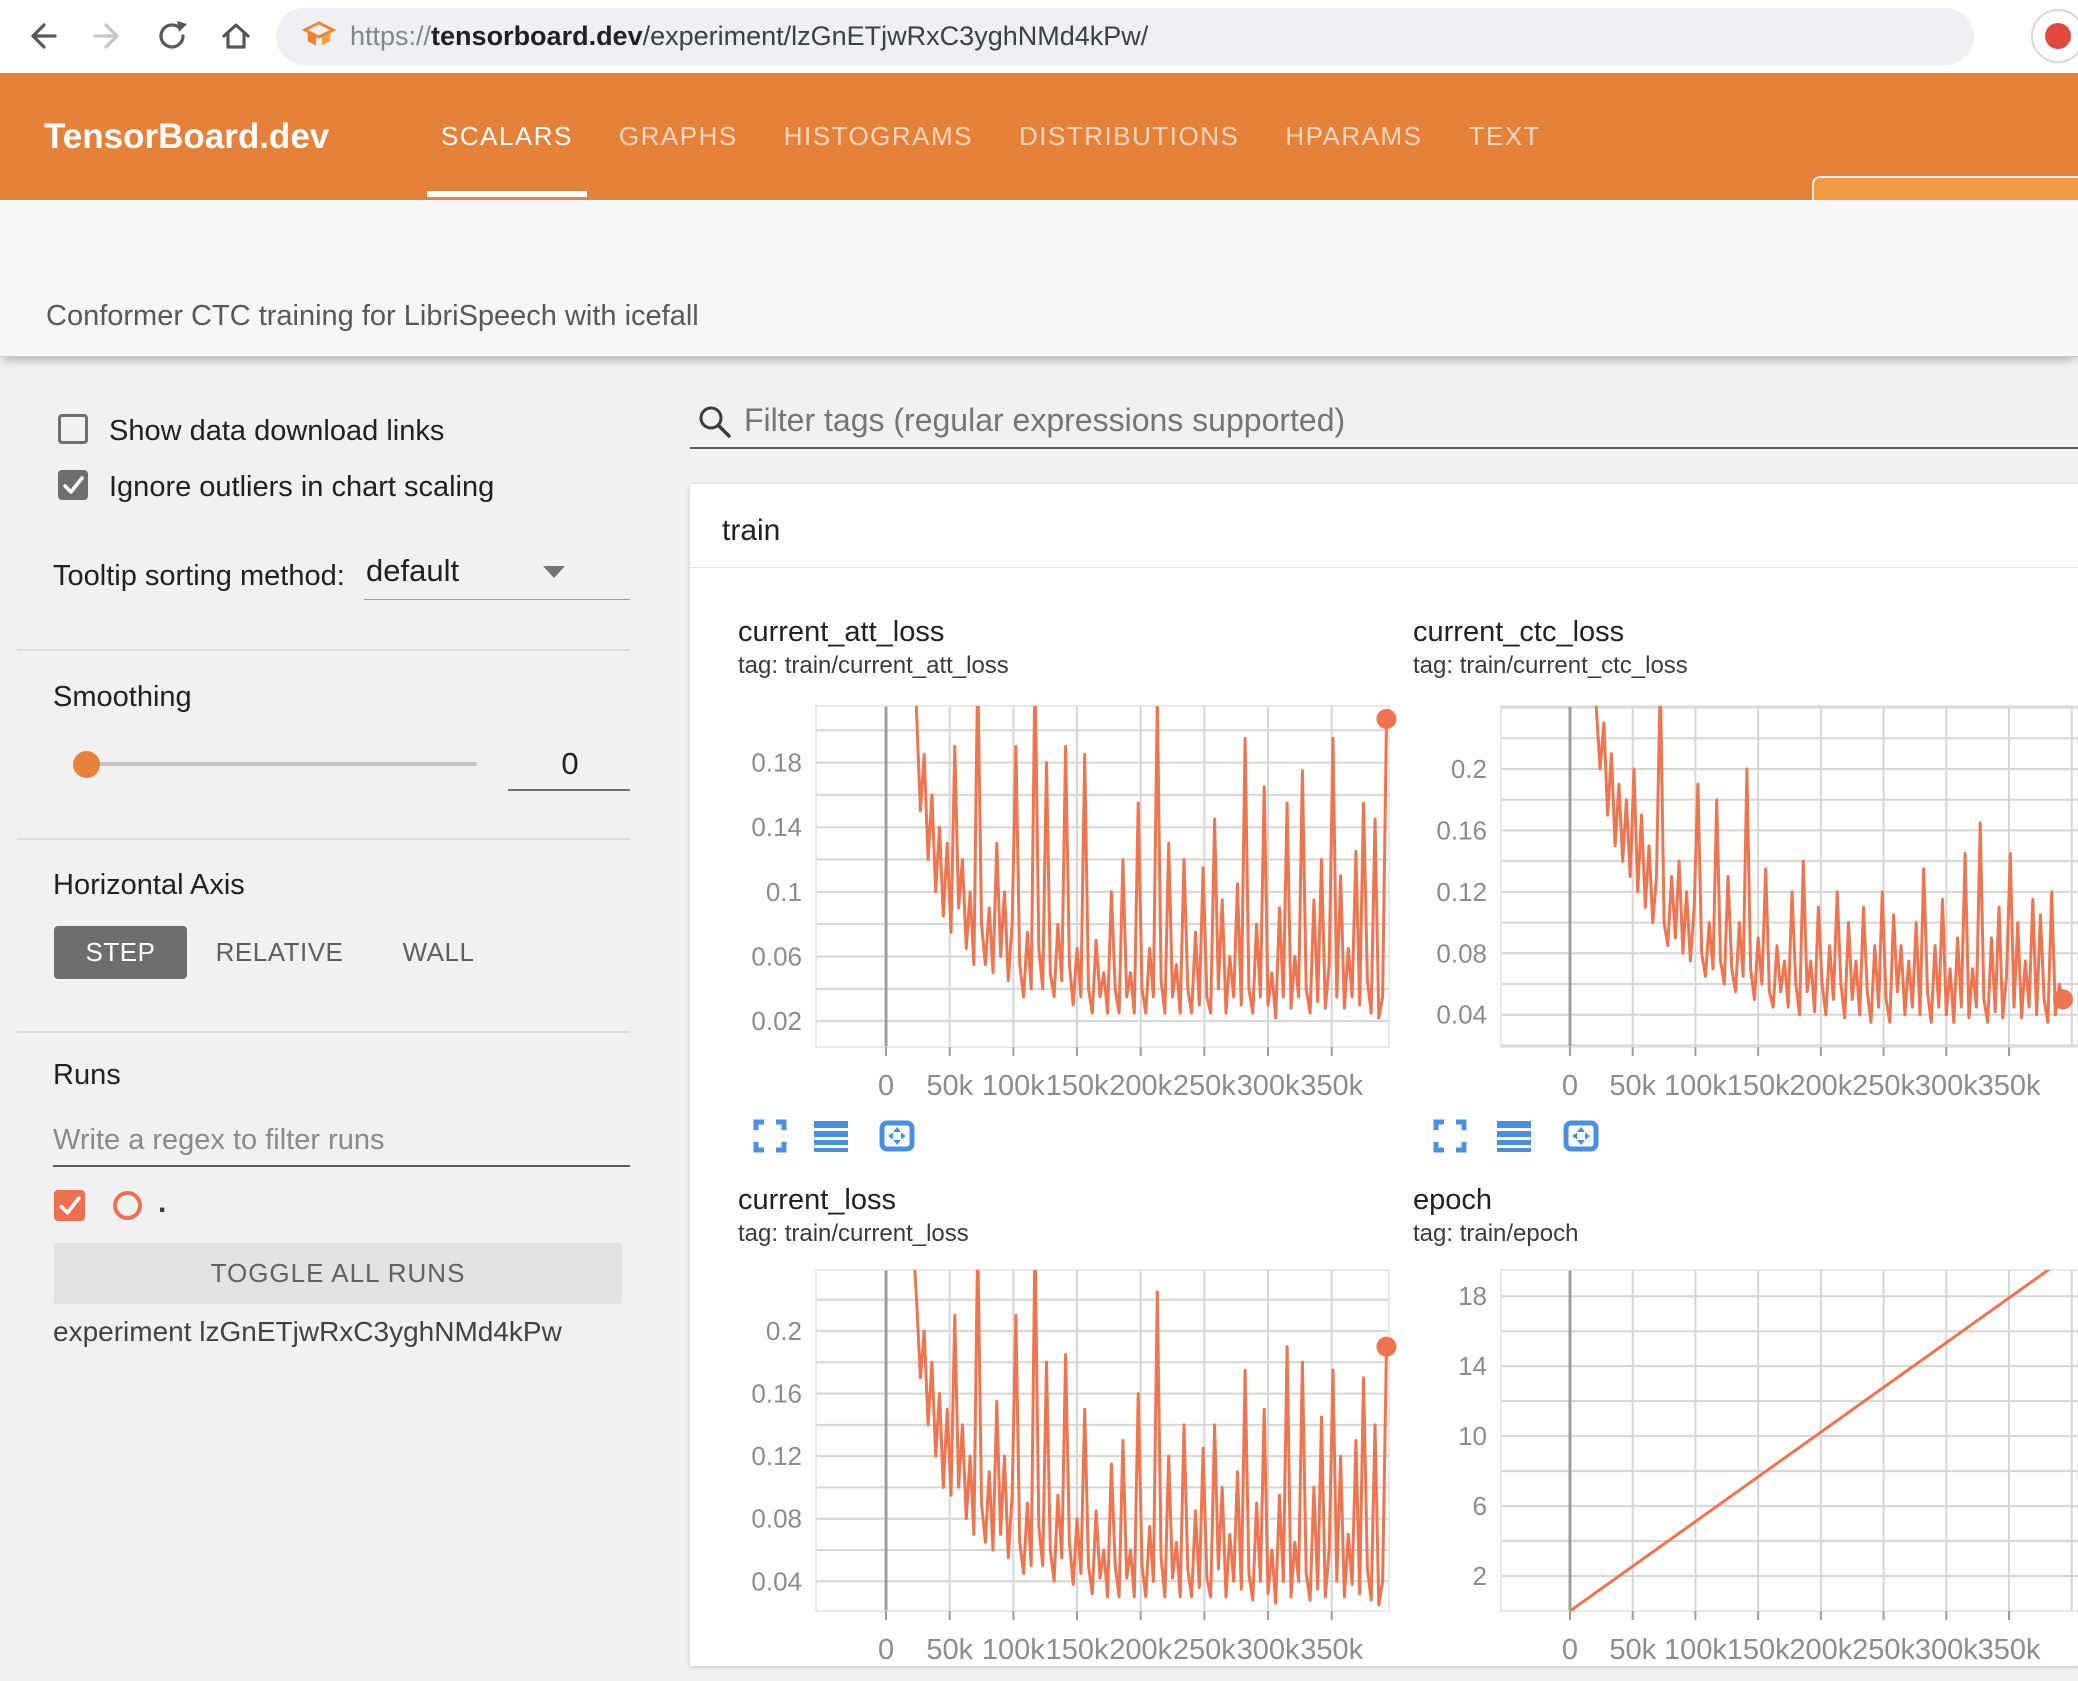 The width and height of the screenshot is (2078, 1681). Describe the element at coordinates (199, 576) in the screenshot. I see `tooltip-sort-label: Tooltip sorting method:` at that location.